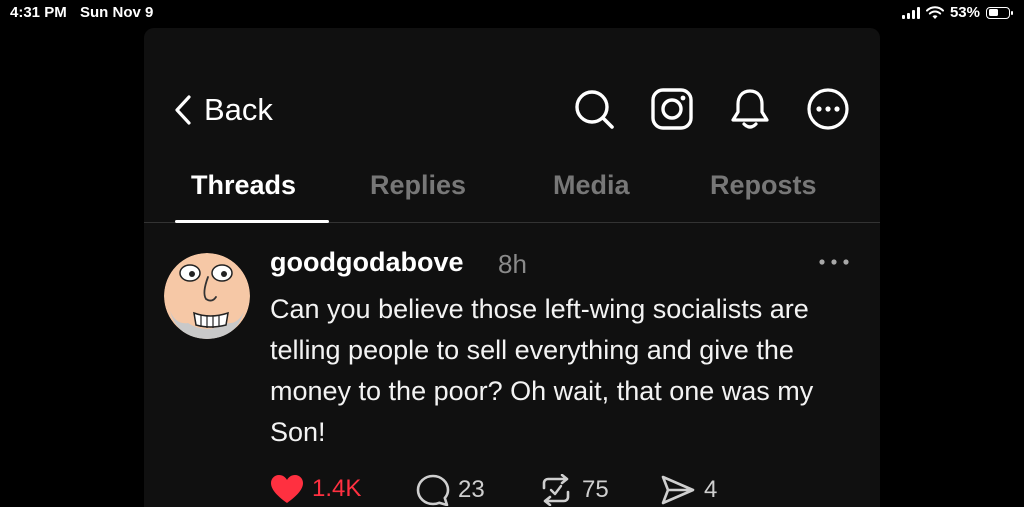  I want to click on avatar-illustration, so click(207, 296).